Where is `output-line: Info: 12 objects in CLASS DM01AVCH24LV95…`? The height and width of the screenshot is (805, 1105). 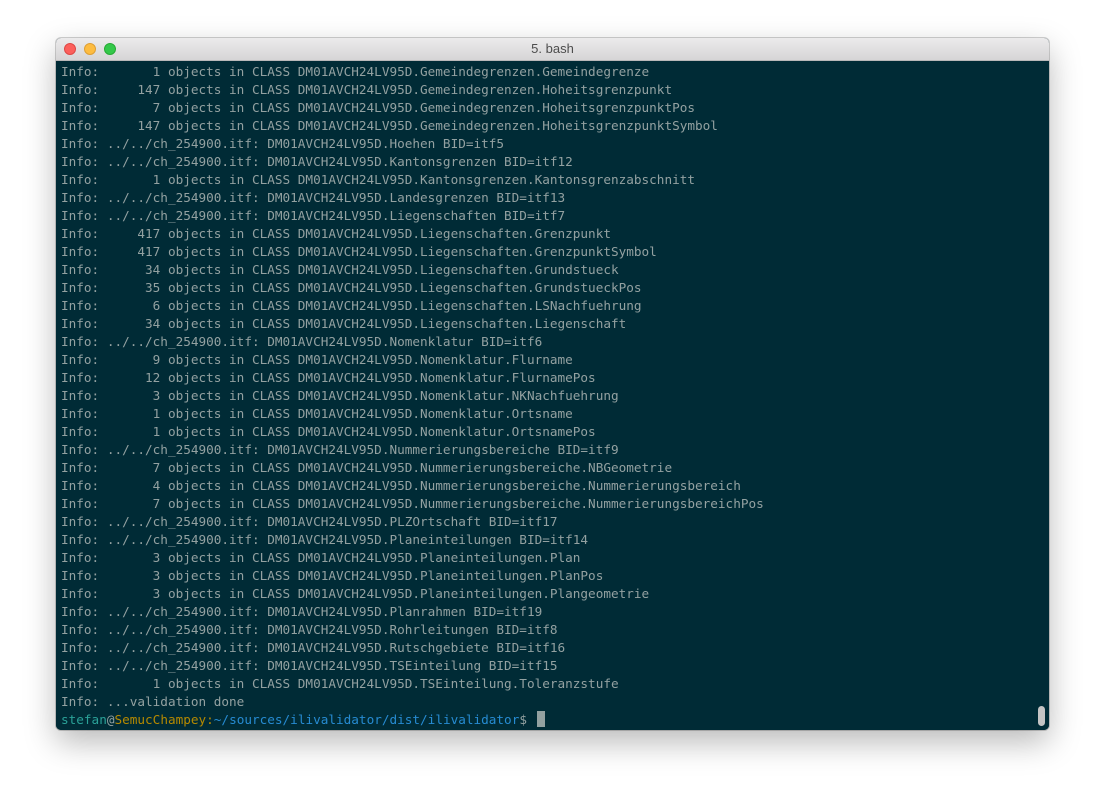 output-line: Info: 12 objects in CLASS DM01AVCH24LV95… is located at coordinates (328, 377).